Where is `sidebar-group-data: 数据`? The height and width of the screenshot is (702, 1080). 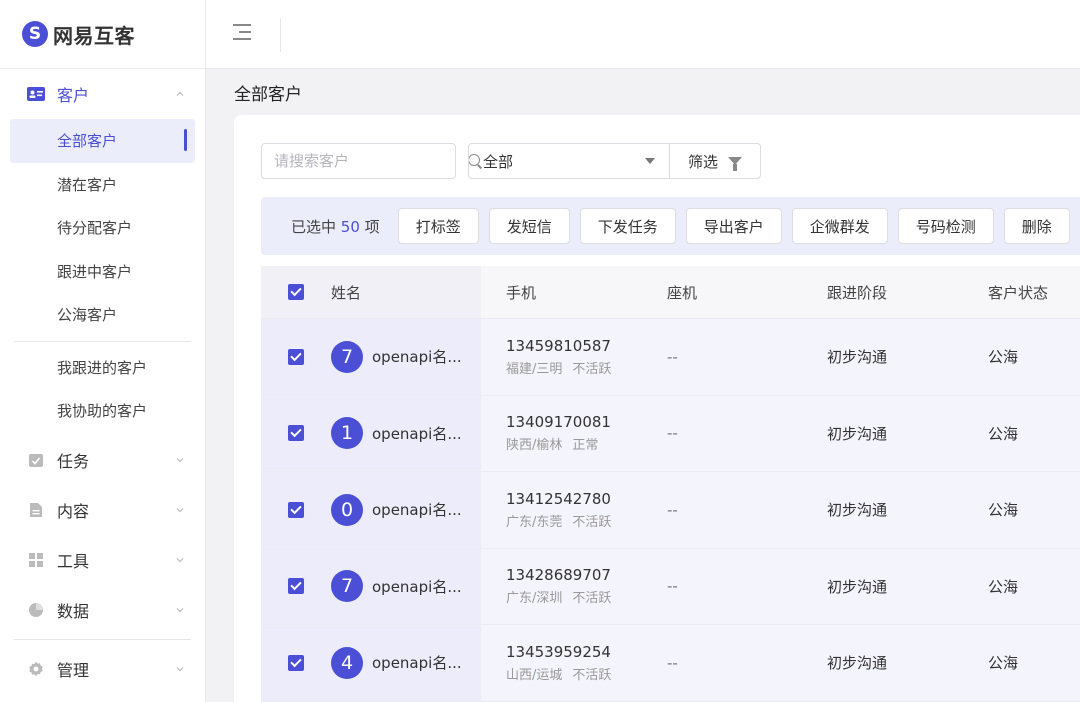 sidebar-group-data: 数据 is located at coordinates (102, 610).